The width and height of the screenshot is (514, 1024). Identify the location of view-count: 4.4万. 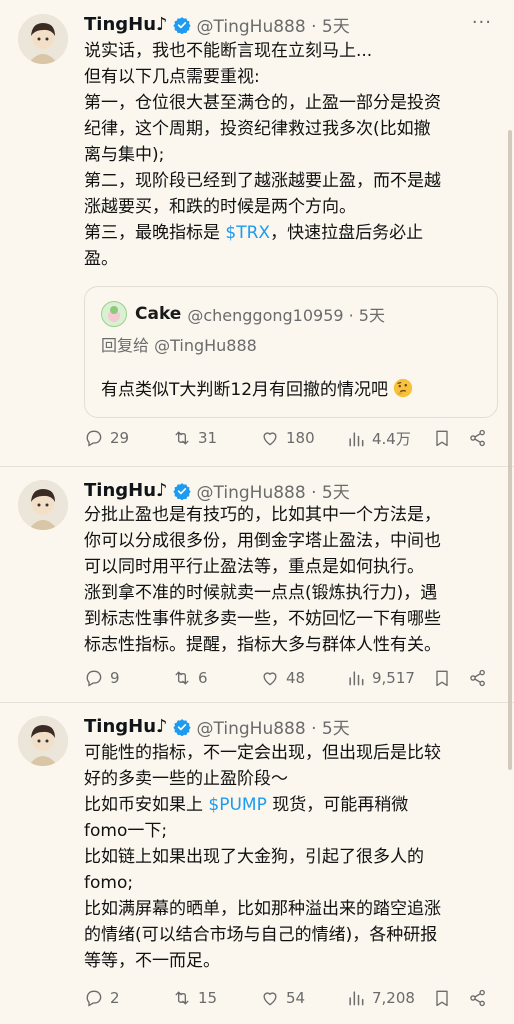
(391, 439).